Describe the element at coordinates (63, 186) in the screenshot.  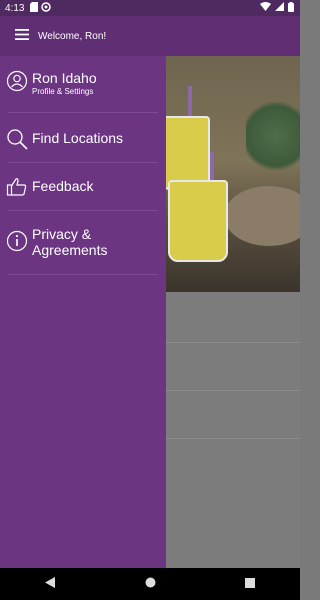
I see `feedback-label: Feedback` at that location.